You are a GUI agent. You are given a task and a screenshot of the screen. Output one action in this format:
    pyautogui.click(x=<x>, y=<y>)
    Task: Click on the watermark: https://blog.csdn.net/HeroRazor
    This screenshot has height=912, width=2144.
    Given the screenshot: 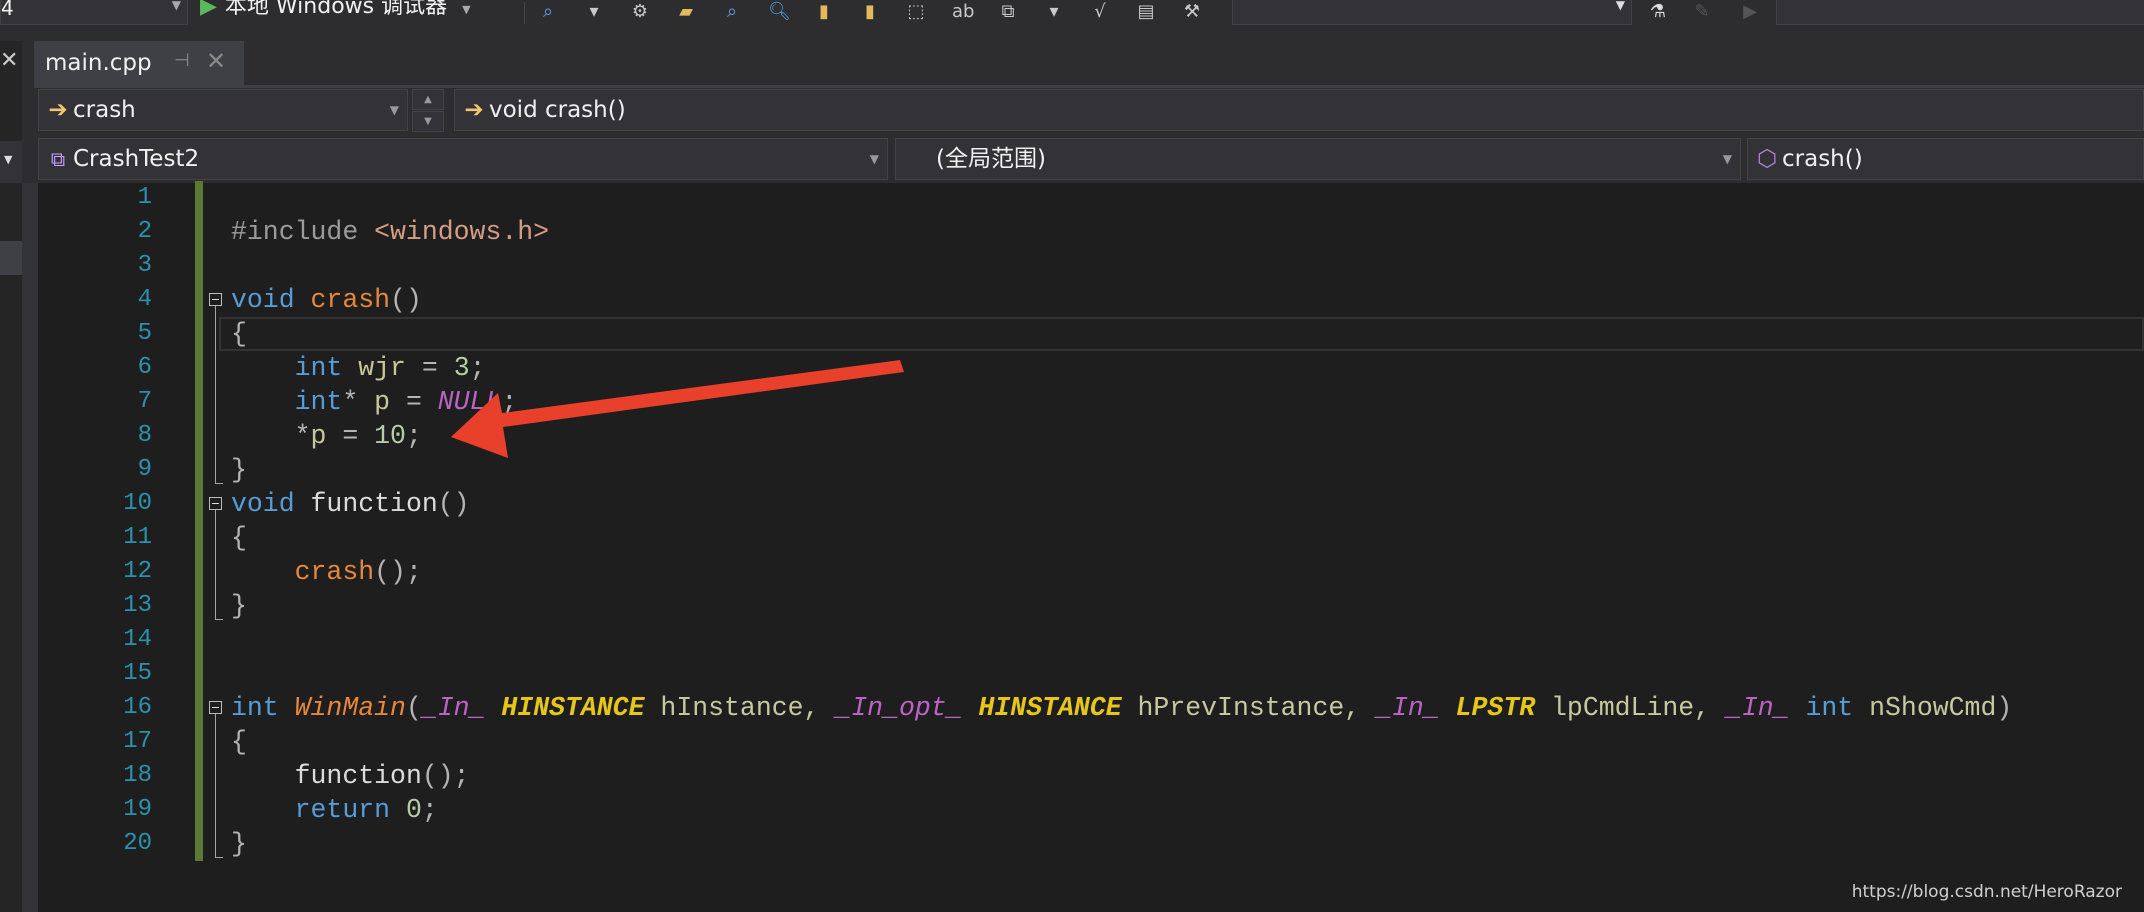 What is the action you would take?
    pyautogui.click(x=1986, y=892)
    